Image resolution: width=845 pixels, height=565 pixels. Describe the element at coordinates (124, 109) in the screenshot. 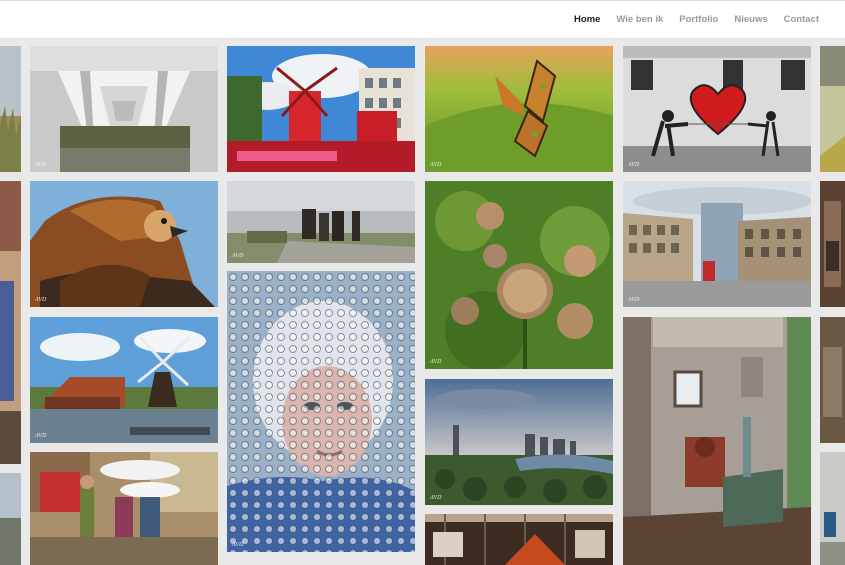

I see `photo-concrete-tunnel: AVD` at that location.